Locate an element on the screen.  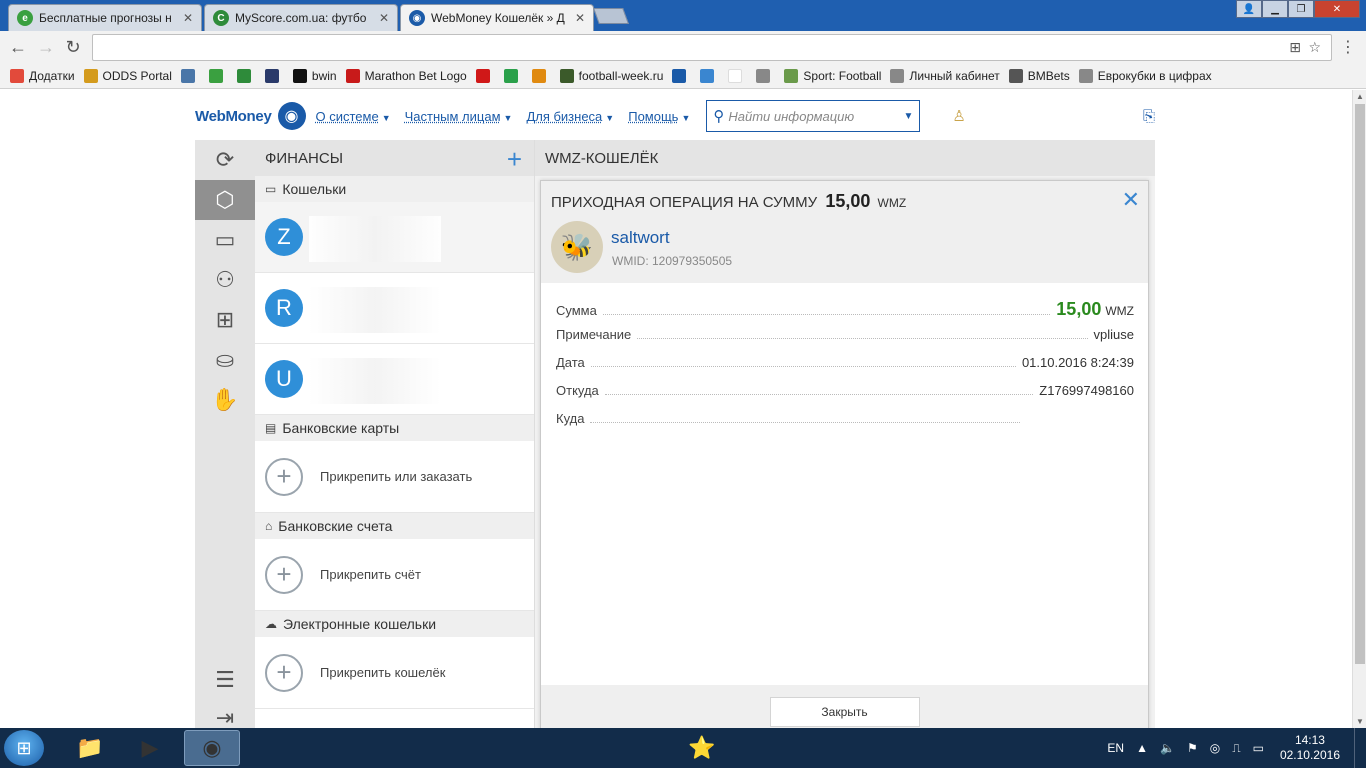
user-profile-icon: ♙ is located at coordinates (958, 116).